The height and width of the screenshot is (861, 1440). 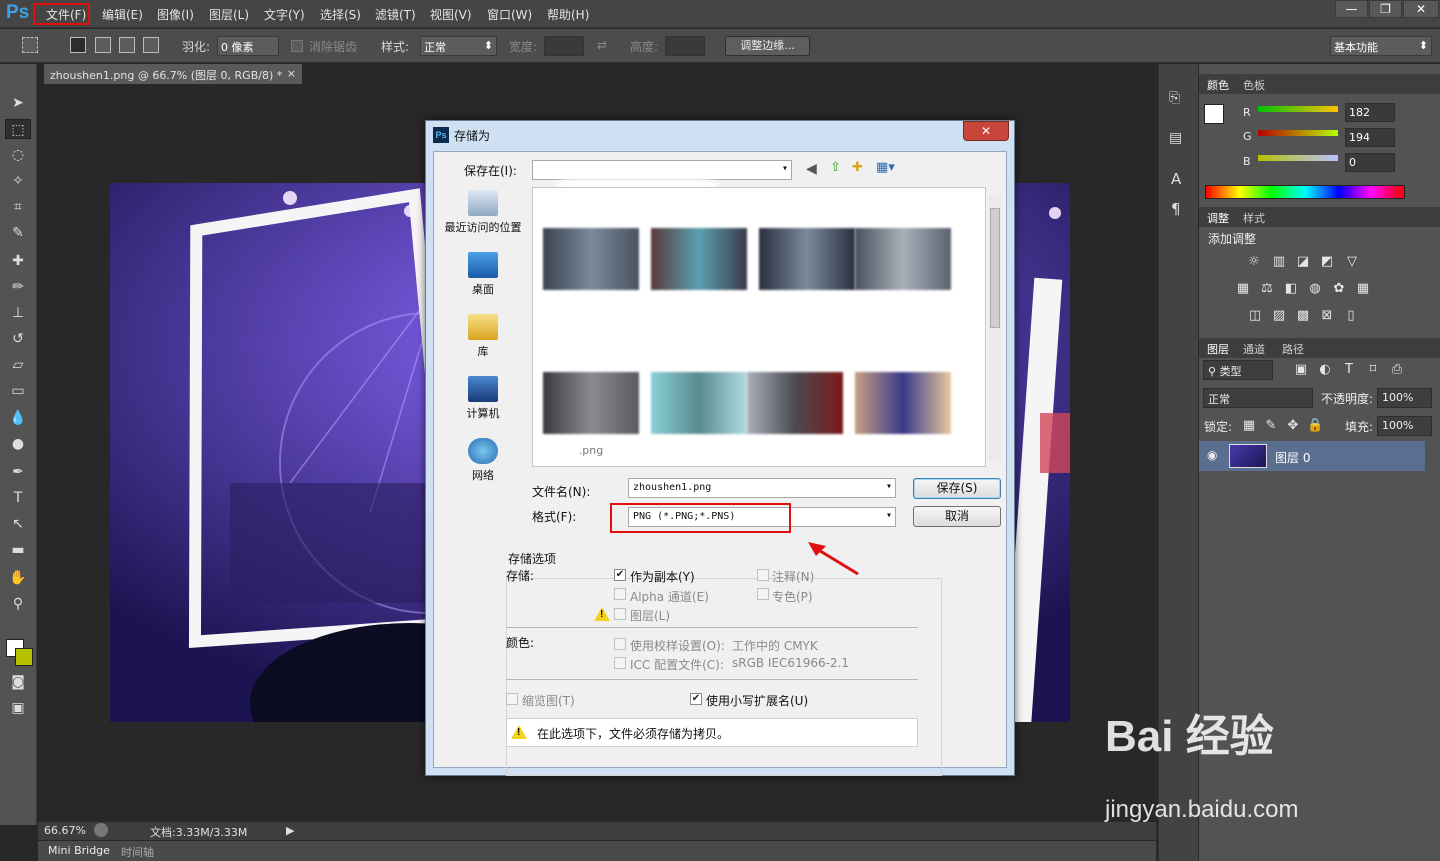 I want to click on as-copy-checkbox: ✔, so click(x=620, y=575).